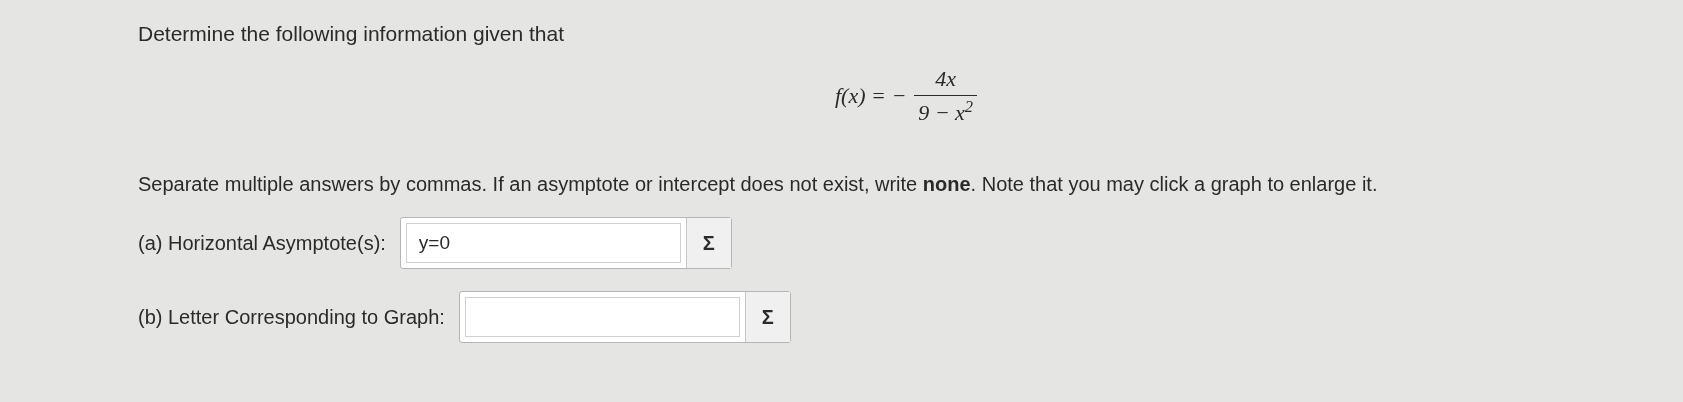  What do you see at coordinates (758, 184) in the screenshot?
I see `instructions-text: Separate multiple answers by commas. If an asymptote or intercept does not exist, write none. Note that you may click a graph to enlarge it.` at bounding box center [758, 184].